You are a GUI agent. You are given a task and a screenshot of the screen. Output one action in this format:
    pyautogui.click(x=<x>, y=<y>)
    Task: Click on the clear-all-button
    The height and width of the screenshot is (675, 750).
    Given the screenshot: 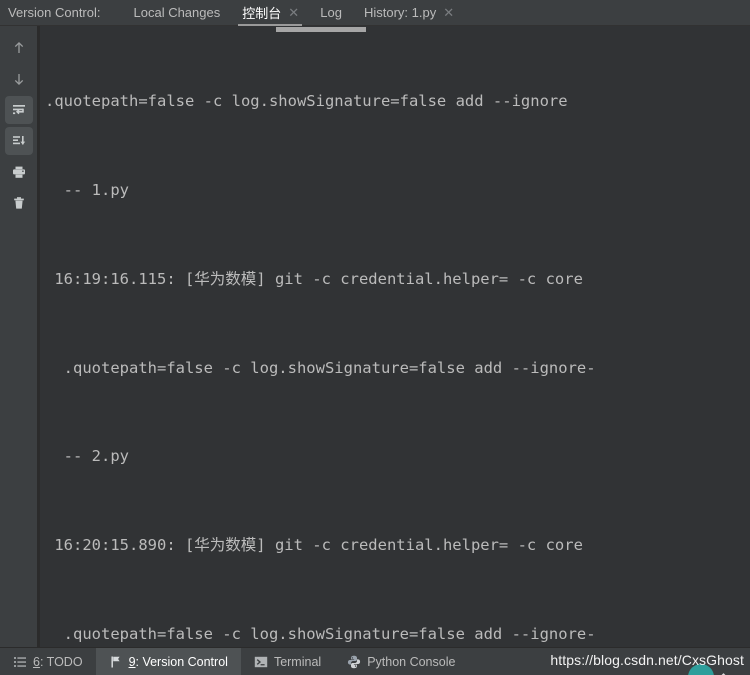 What is the action you would take?
    pyautogui.click(x=19, y=203)
    